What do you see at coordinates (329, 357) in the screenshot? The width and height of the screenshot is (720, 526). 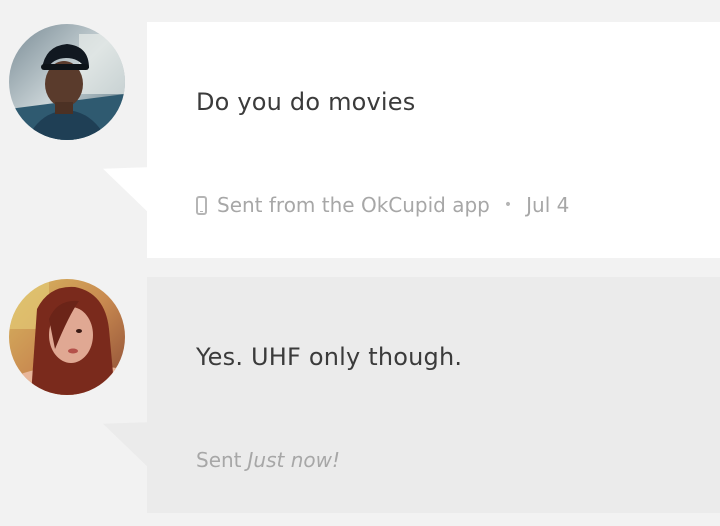 I see `message-text: Yes. UHF only though.` at bounding box center [329, 357].